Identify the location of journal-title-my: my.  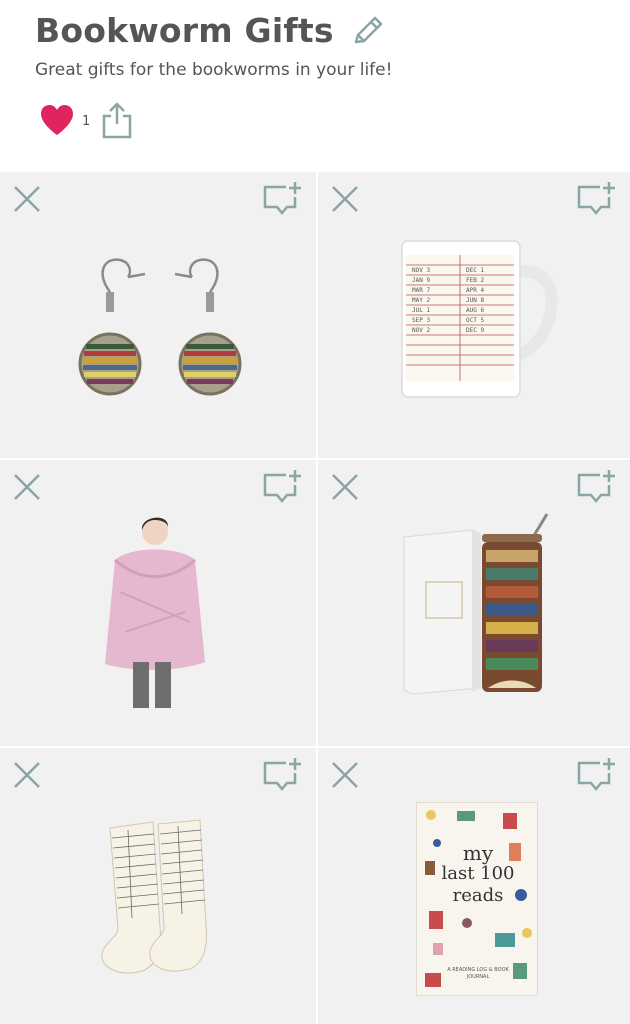
(478, 853).